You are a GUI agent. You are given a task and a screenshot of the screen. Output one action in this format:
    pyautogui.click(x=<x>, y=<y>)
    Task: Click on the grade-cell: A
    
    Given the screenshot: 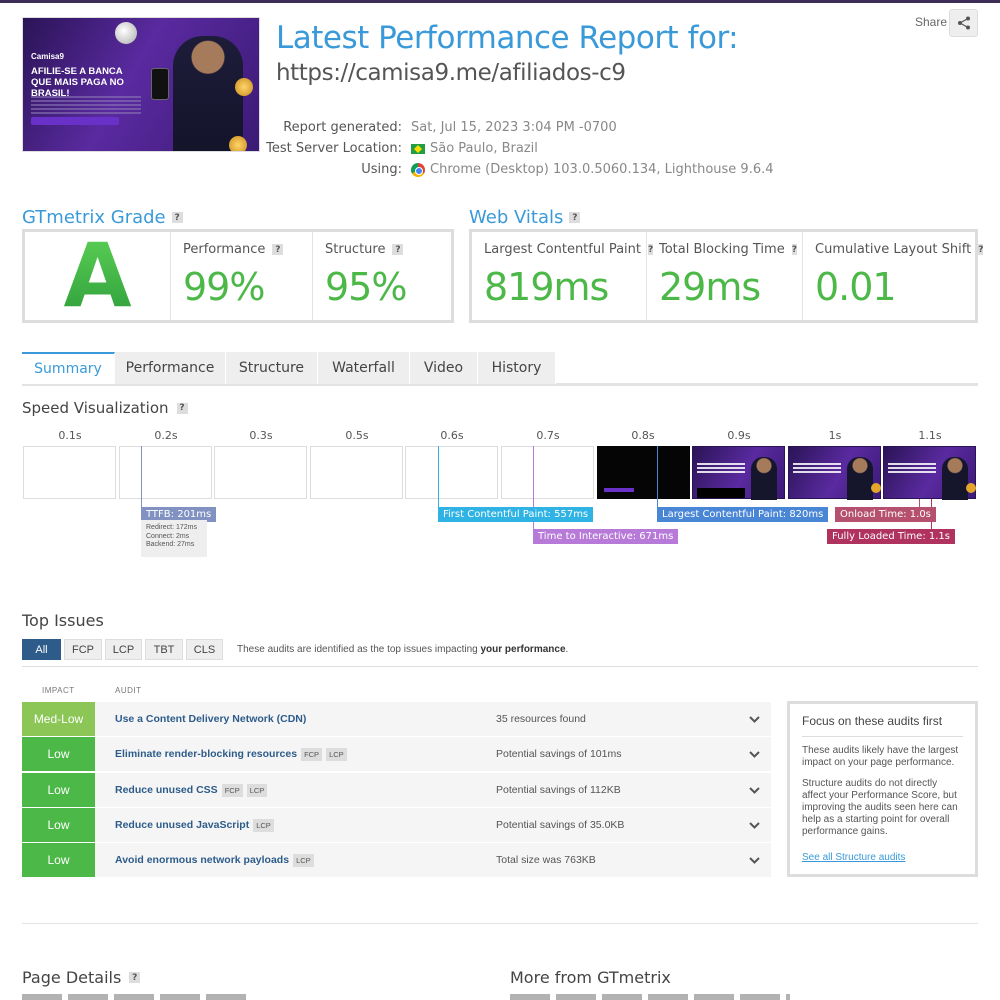 What is the action you would take?
    pyautogui.click(x=97, y=276)
    